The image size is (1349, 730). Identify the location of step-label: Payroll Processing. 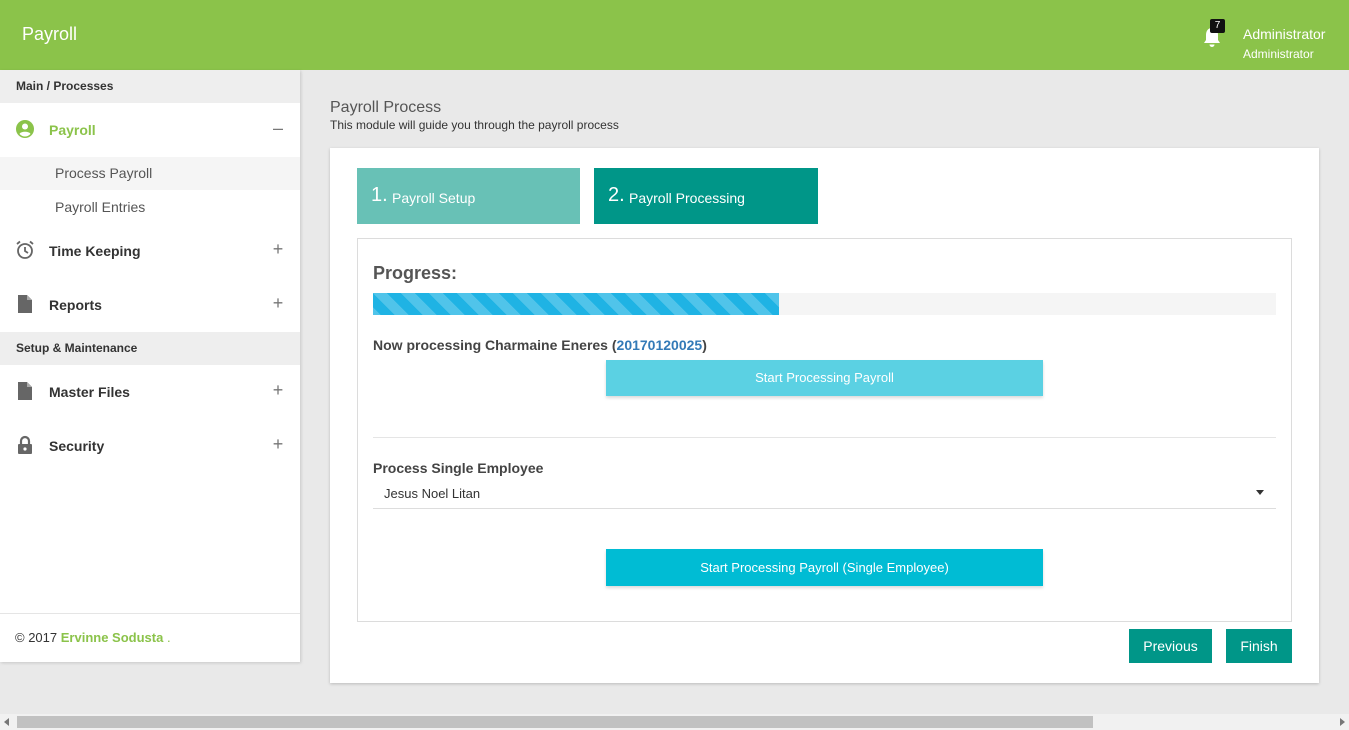
(687, 198).